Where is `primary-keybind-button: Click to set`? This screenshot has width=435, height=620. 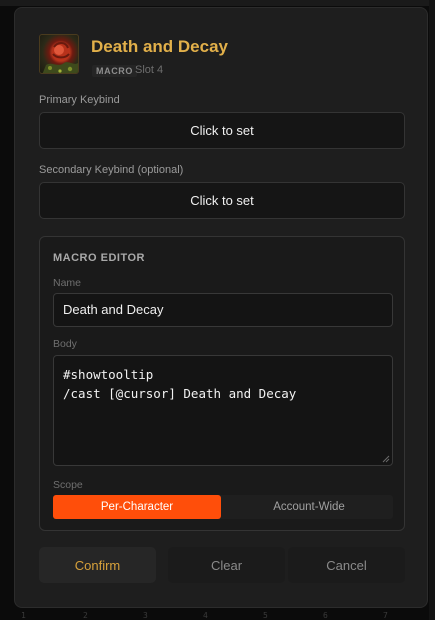 primary-keybind-button: Click to set is located at coordinates (222, 130).